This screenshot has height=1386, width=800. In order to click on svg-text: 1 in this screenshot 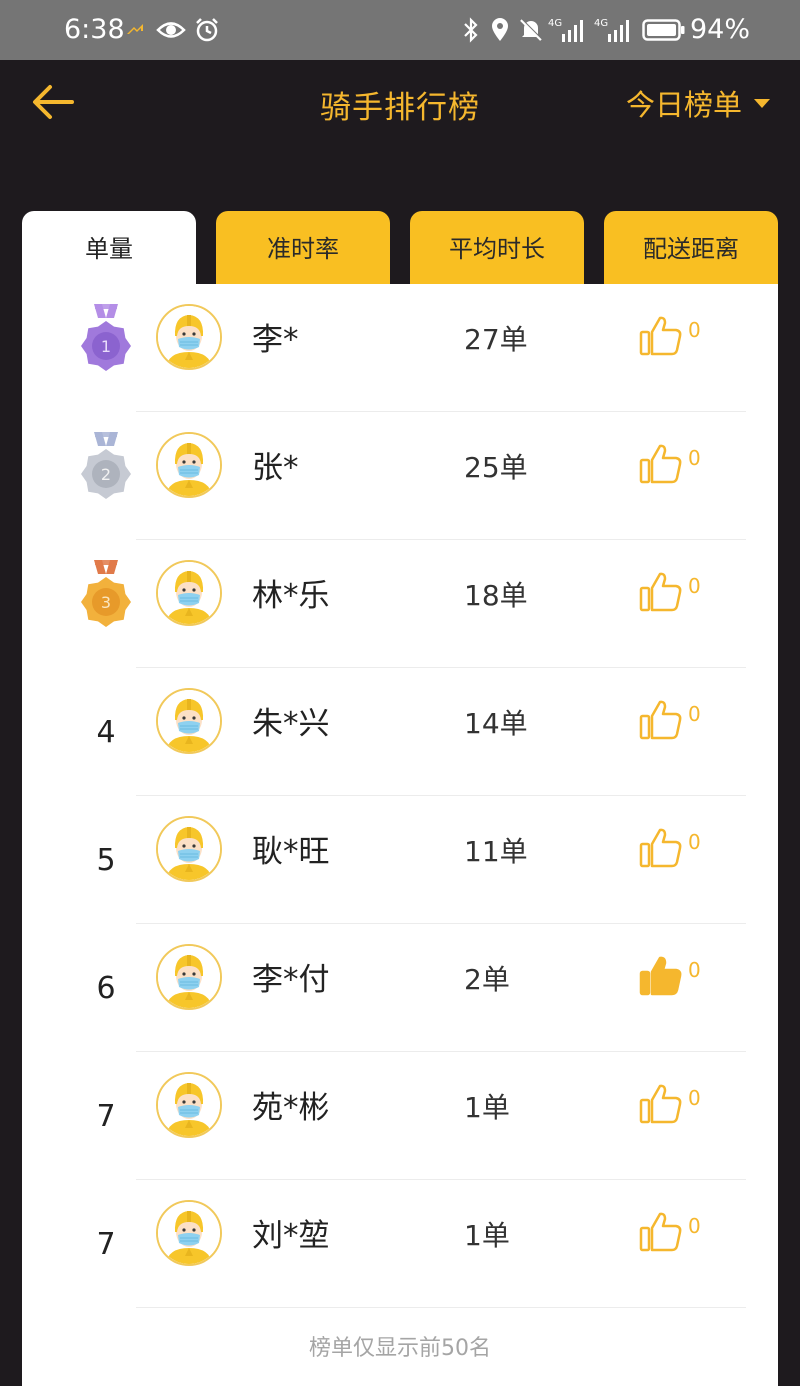, I will do `click(106, 346)`.